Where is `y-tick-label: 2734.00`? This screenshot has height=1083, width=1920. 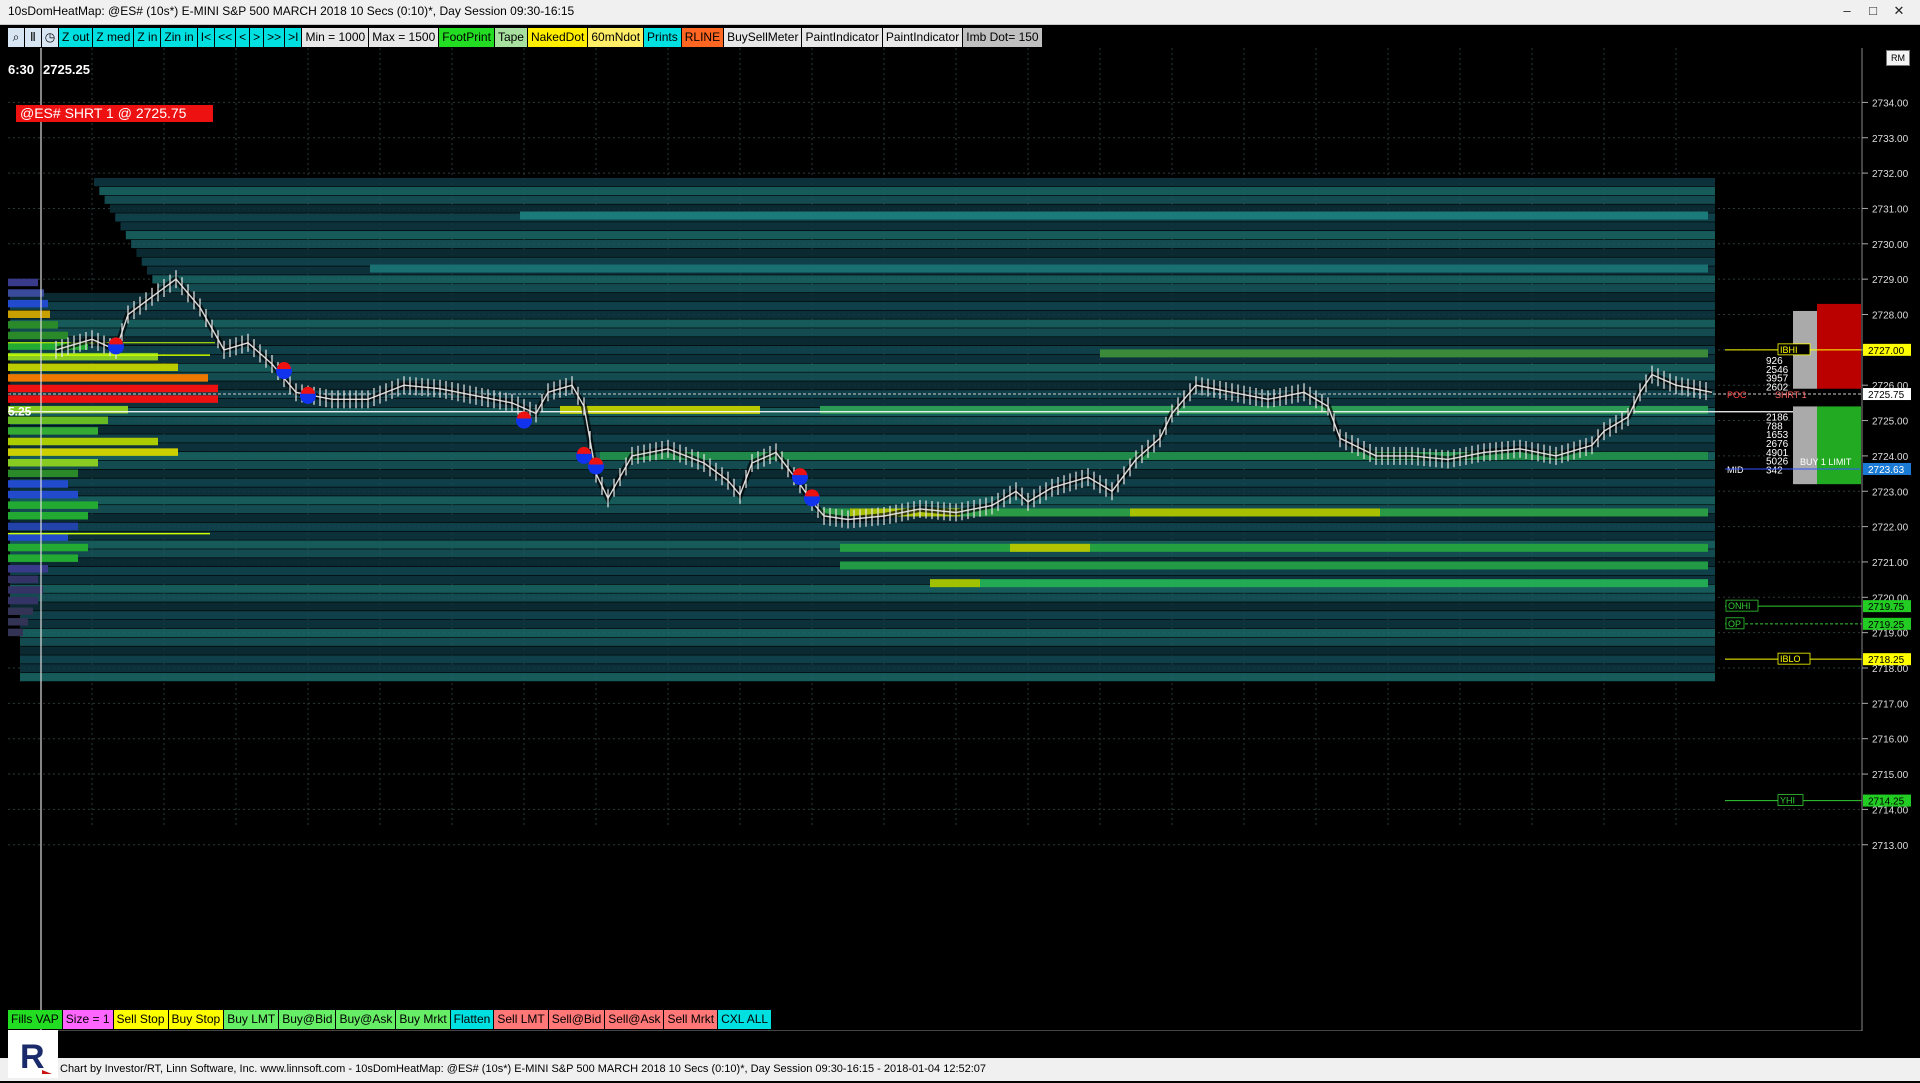
y-tick-label: 2734.00 is located at coordinates (1890, 103).